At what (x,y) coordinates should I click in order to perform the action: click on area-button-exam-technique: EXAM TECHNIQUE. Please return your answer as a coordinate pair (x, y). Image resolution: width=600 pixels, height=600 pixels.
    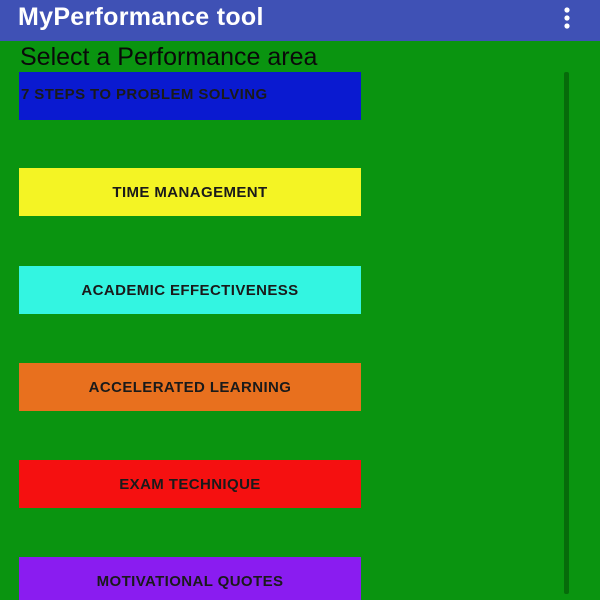
    Looking at the image, I should click on (190, 484).